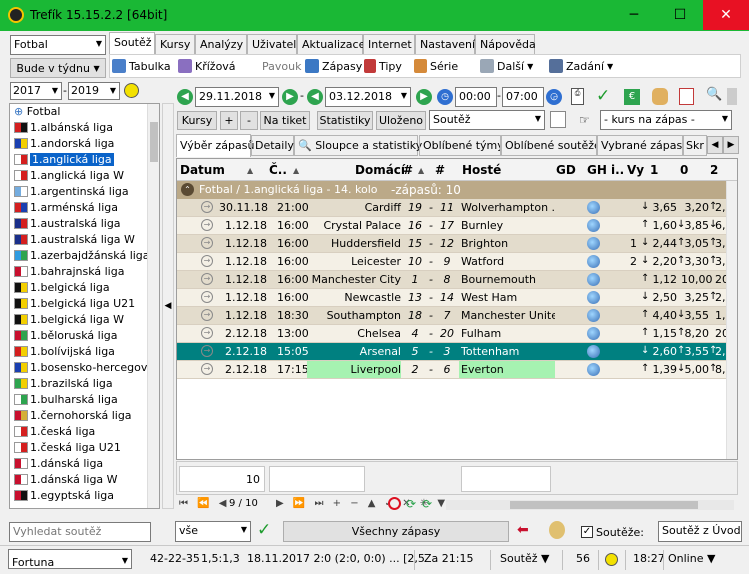  I want to click on arrow-left-icon: ⬅, so click(523, 530).